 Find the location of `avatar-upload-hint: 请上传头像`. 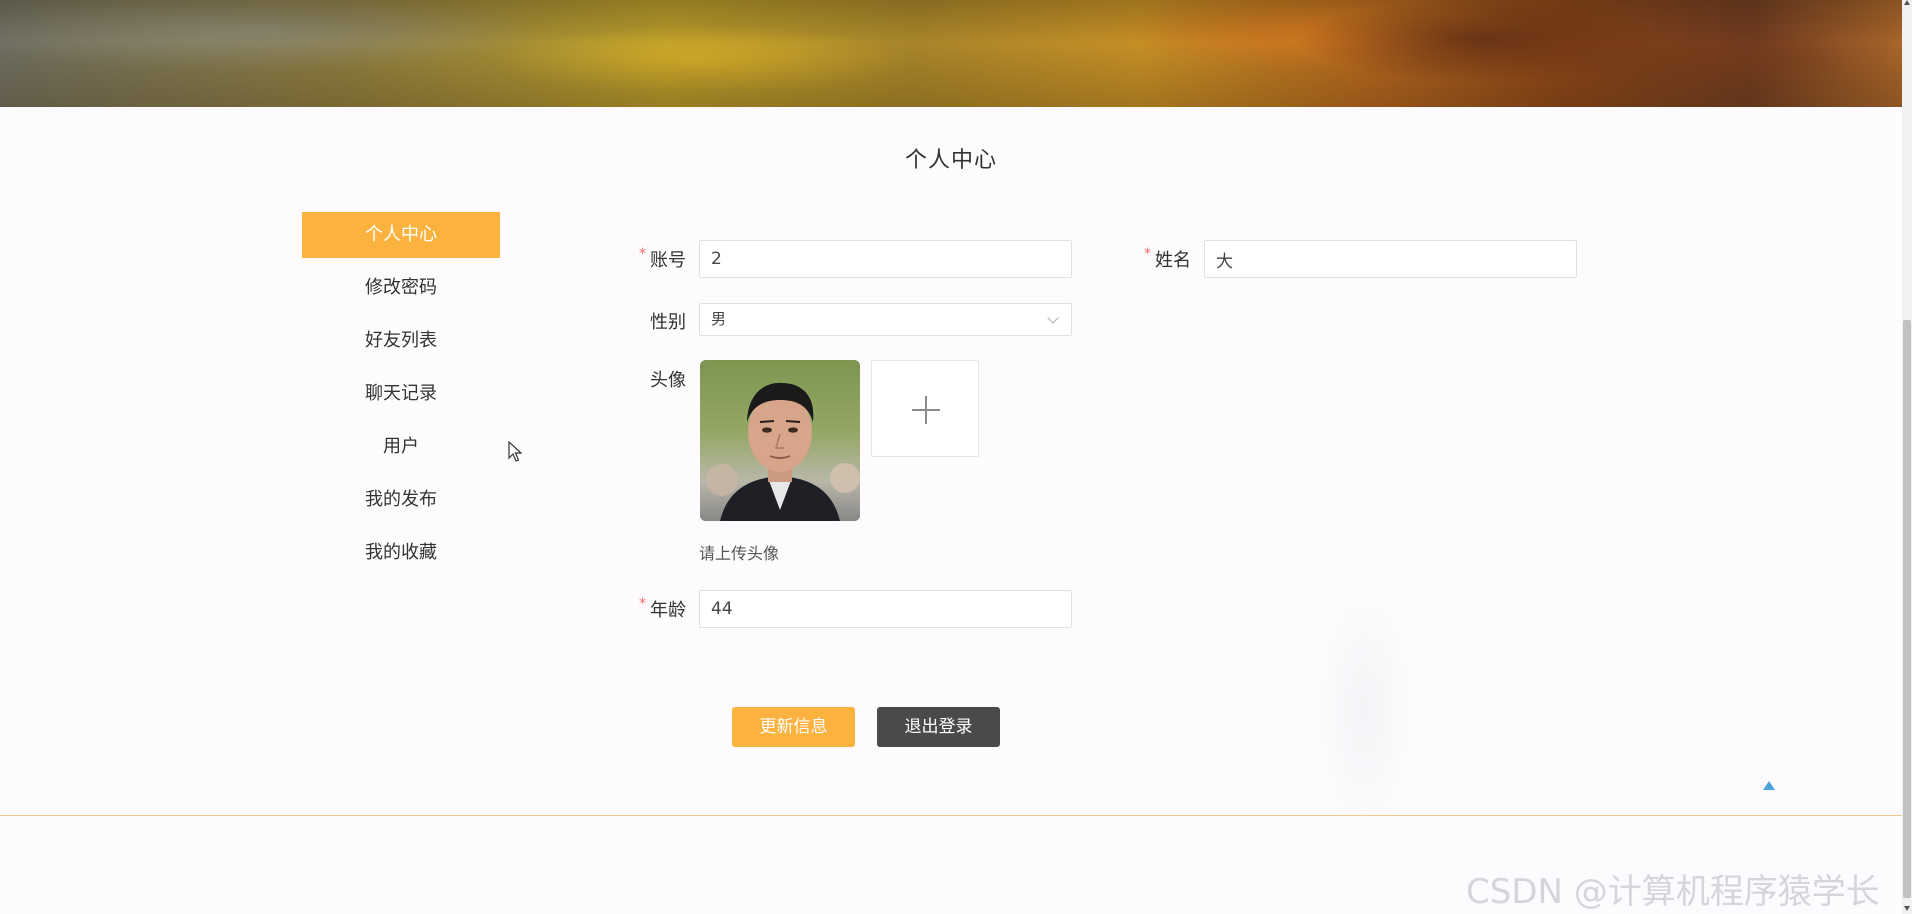

avatar-upload-hint: 请上传头像 is located at coordinates (739, 553).